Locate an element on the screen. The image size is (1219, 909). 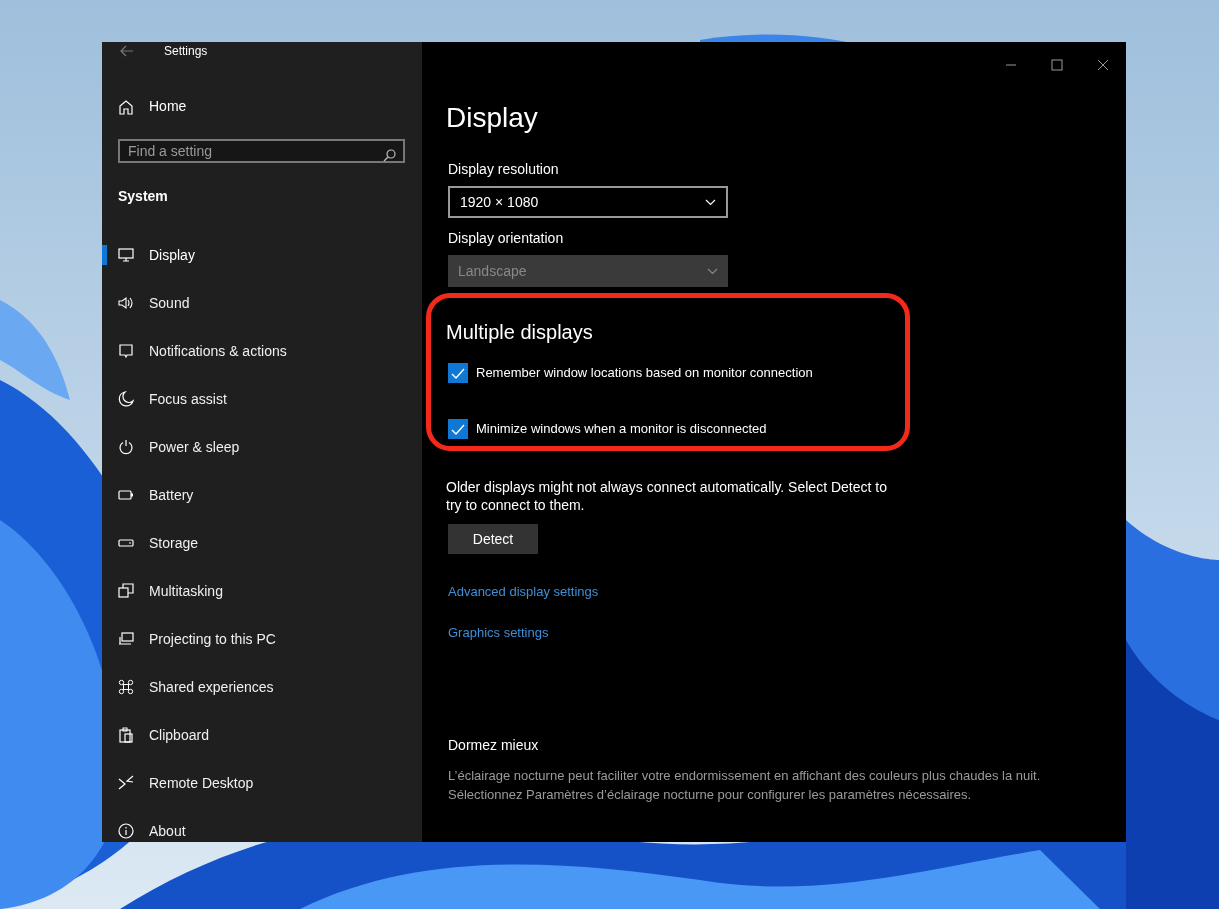
field-label: Display orientation is located at coordinates (506, 238).